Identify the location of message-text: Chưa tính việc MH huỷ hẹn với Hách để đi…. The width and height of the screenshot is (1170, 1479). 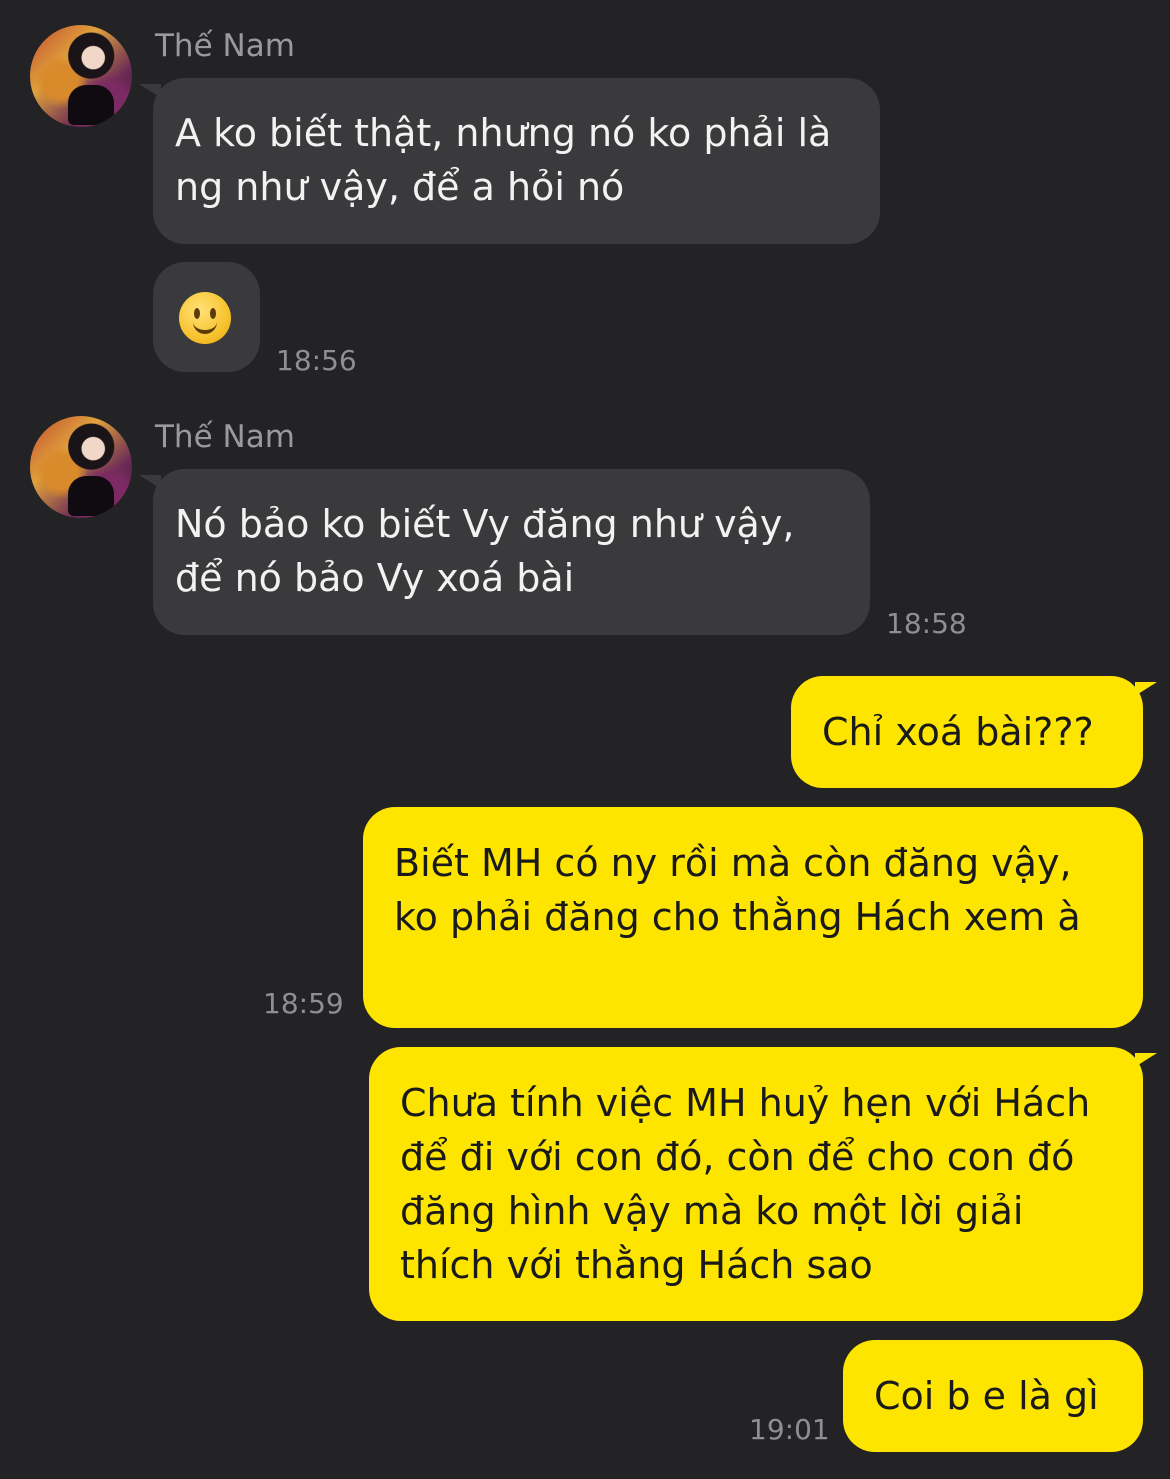
(745, 1184).